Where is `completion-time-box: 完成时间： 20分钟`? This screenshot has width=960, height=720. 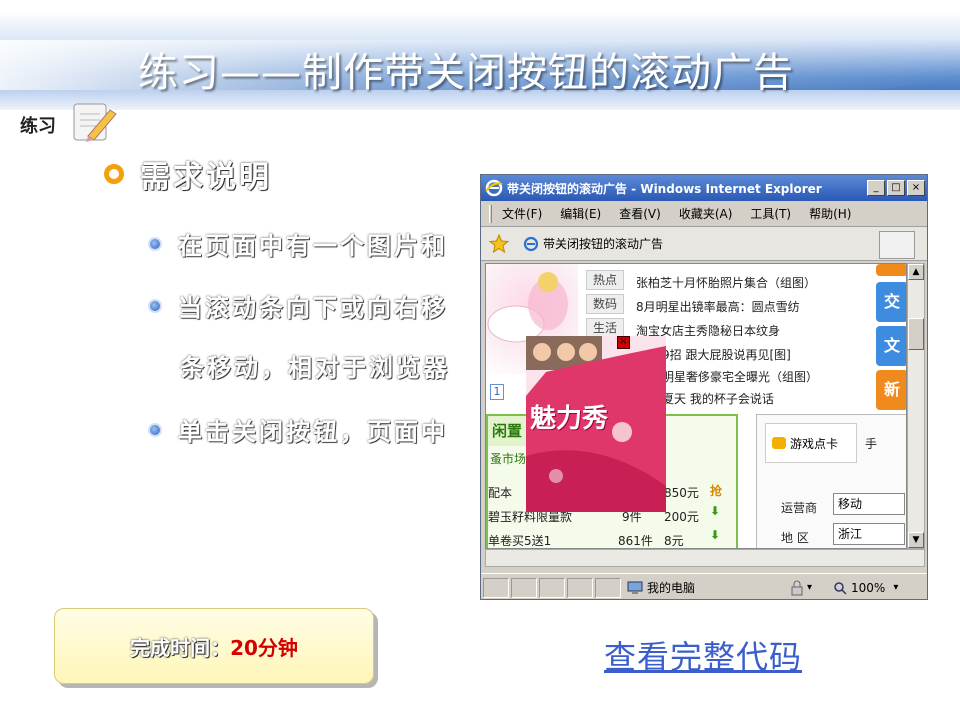
completion-time-box: 完成时间： 20分钟 is located at coordinates (214, 646).